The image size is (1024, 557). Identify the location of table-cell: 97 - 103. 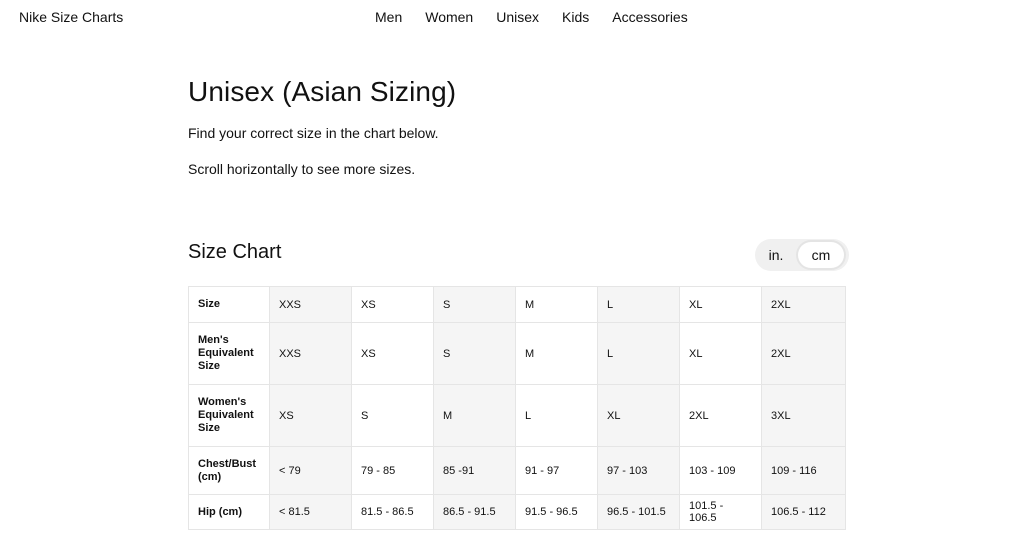
(638, 470).